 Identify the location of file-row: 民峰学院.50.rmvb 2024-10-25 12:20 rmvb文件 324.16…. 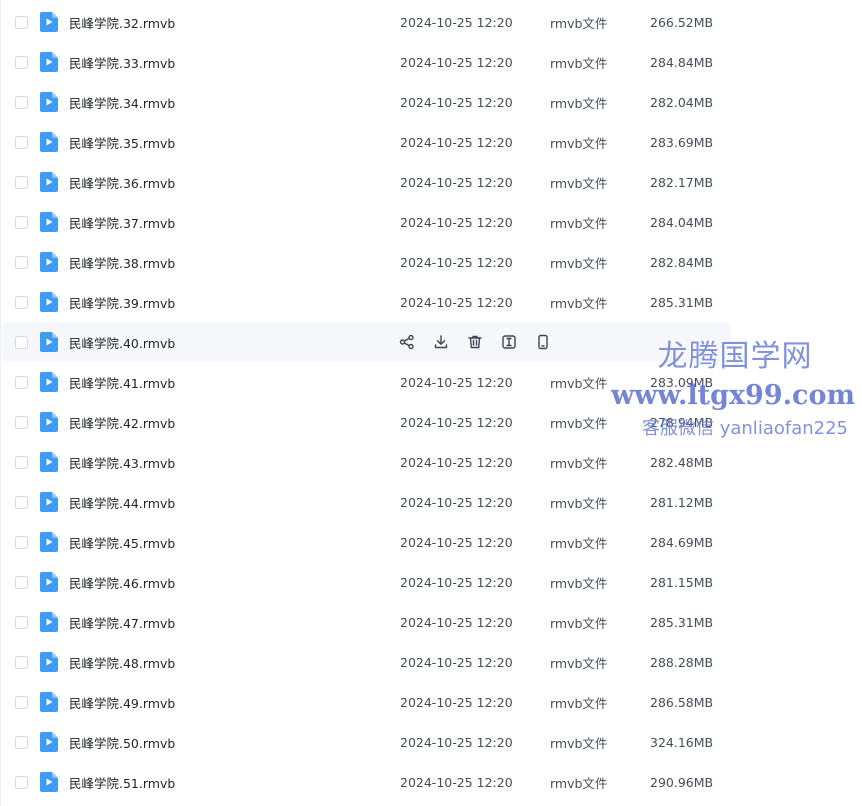
(366, 742).